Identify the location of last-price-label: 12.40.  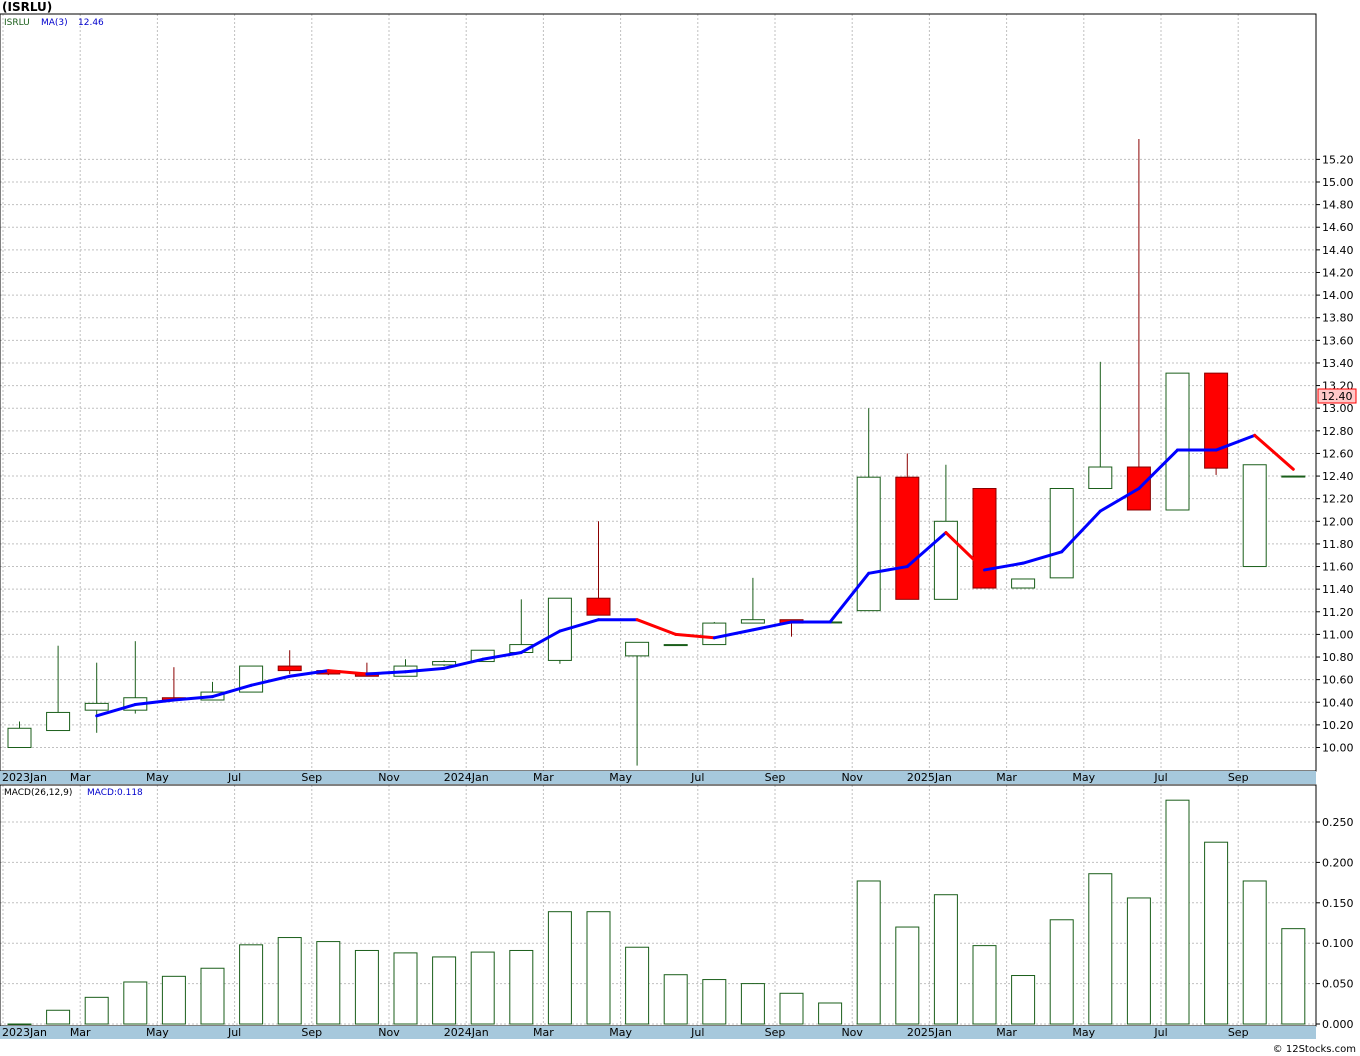
(1337, 396).